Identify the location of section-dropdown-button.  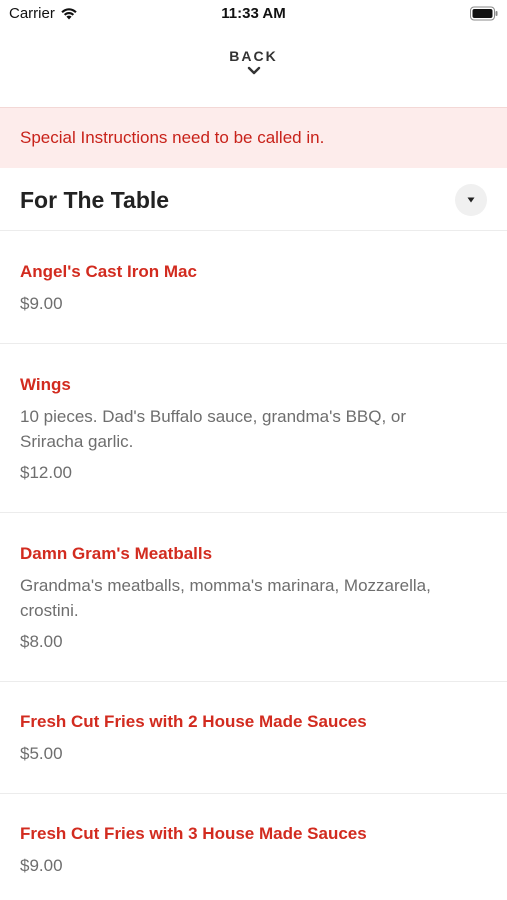
(471, 200).